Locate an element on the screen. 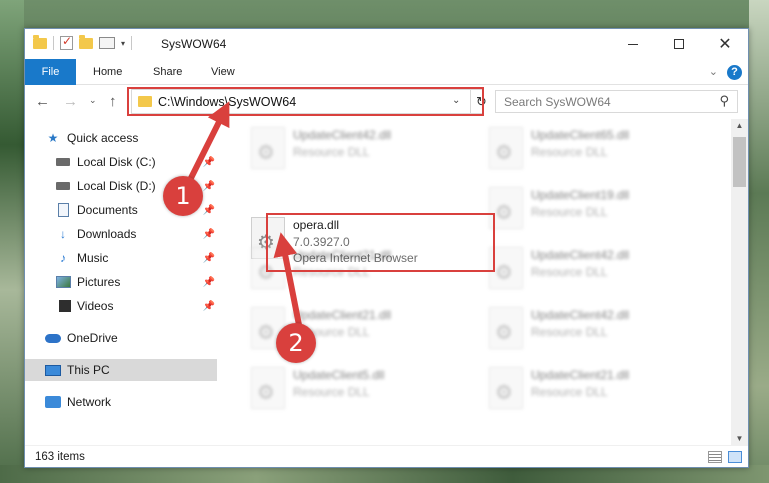 The height and width of the screenshot is (483, 769). sidebar-item-label: This PC is located at coordinates (88, 370).